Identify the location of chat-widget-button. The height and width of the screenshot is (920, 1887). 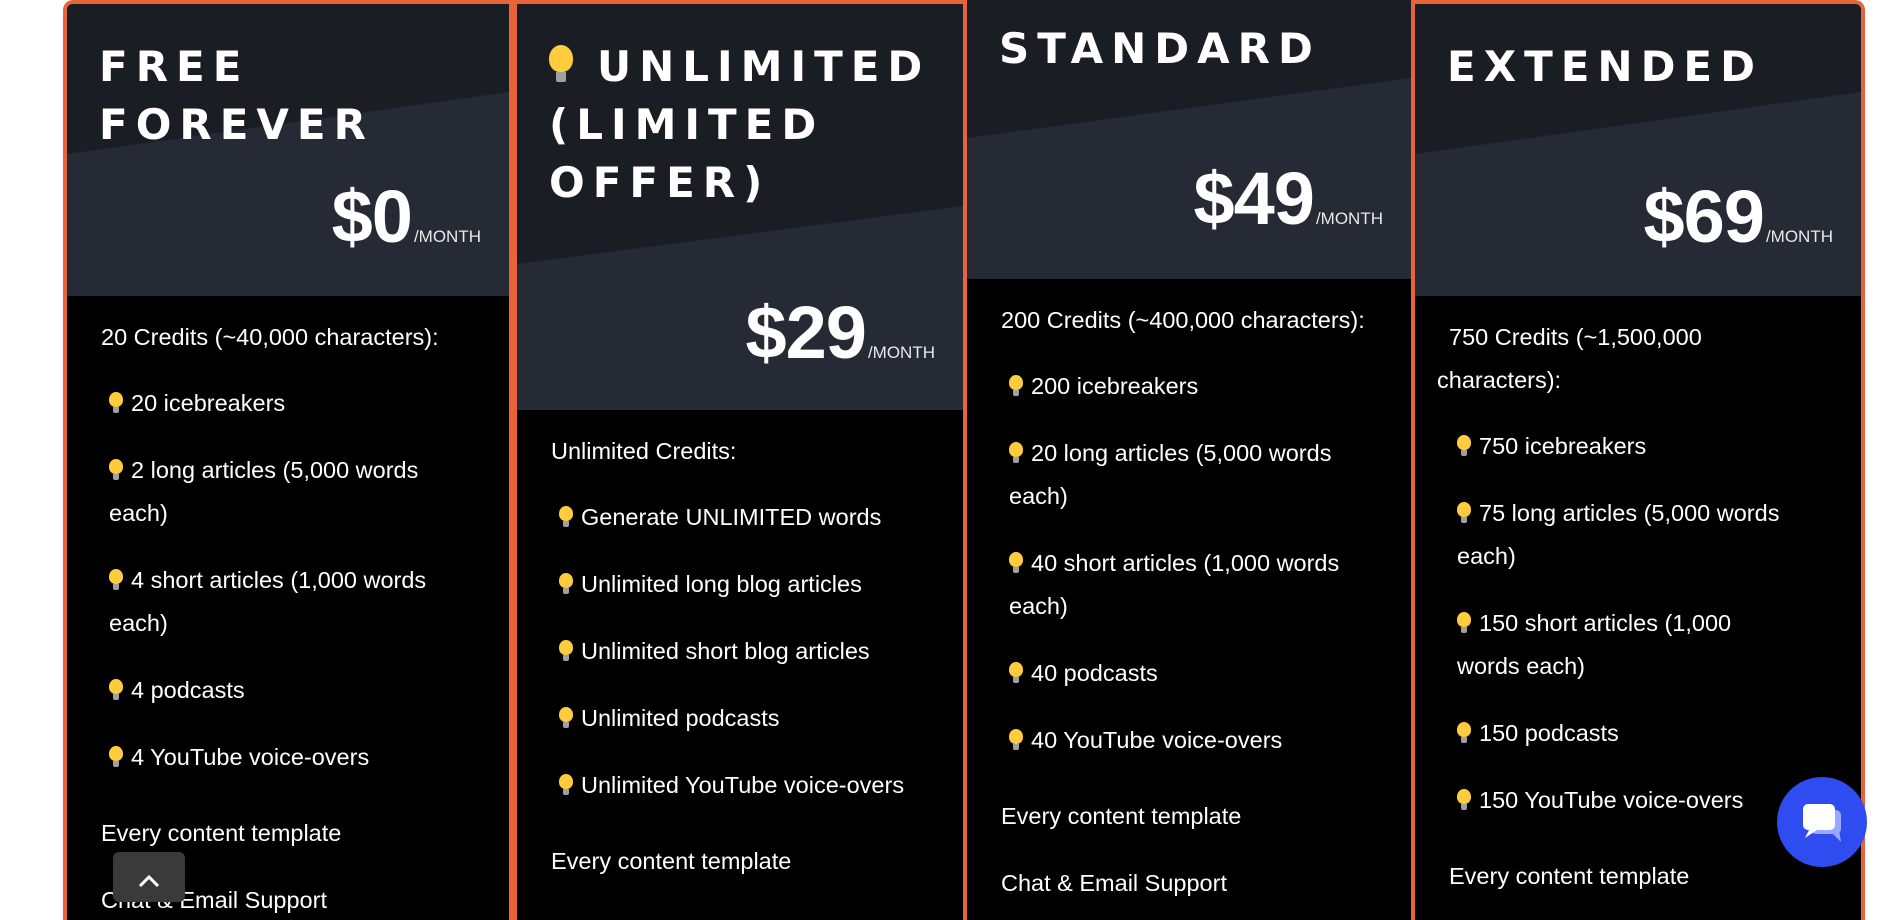
(1822, 822).